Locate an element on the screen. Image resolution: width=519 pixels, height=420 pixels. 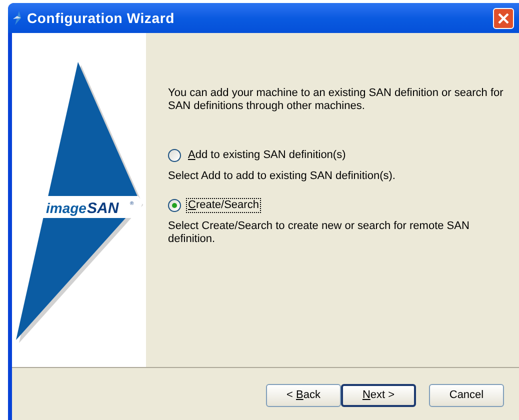
wizard-button: Next > is located at coordinates (378, 395).